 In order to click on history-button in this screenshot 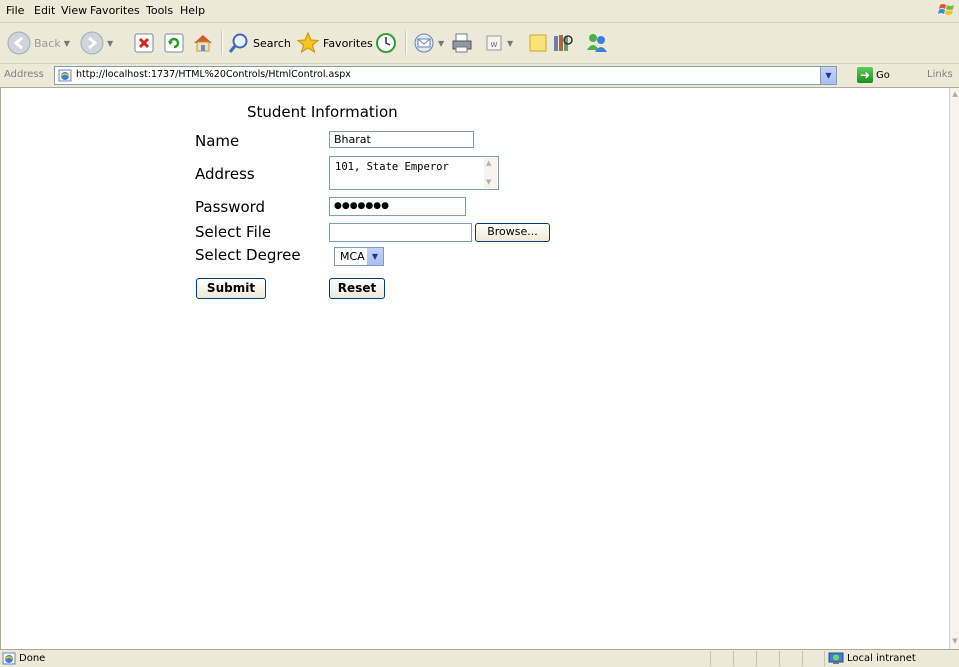, I will do `click(386, 43)`.